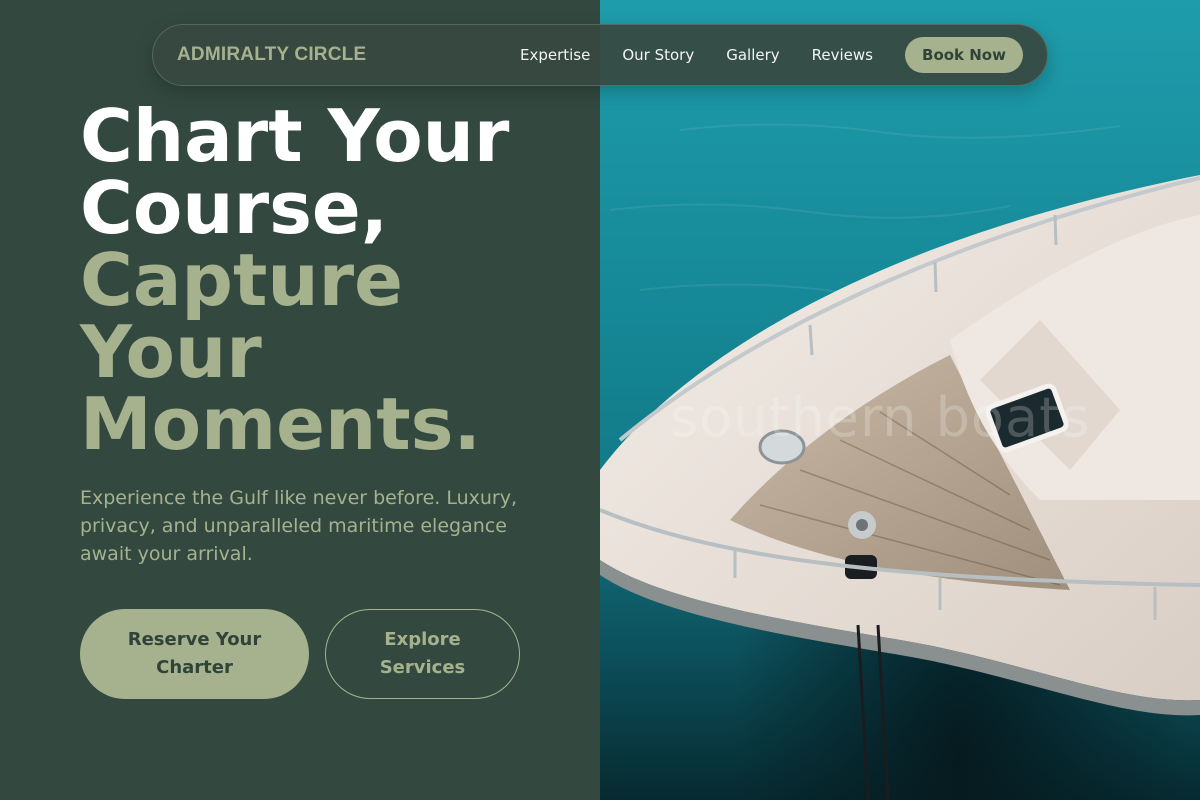  I want to click on book-now-button: Book Now, so click(964, 55).